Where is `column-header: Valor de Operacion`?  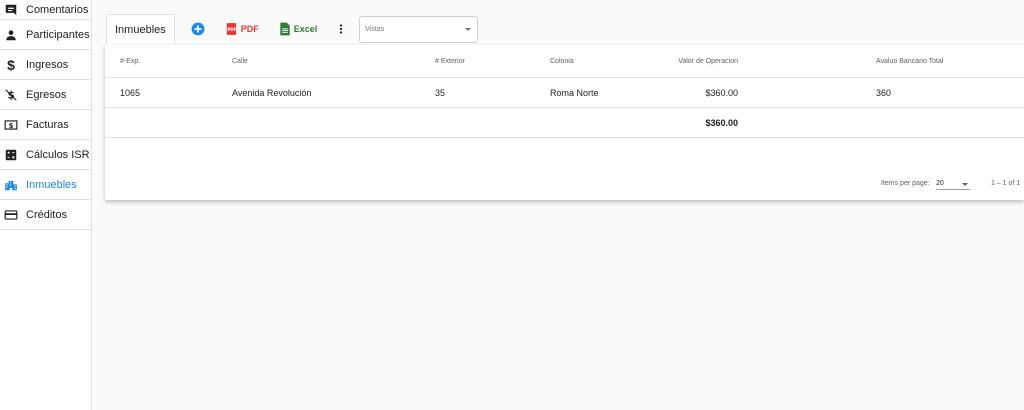 column-header: Valor de Operacion is located at coordinates (691, 61).